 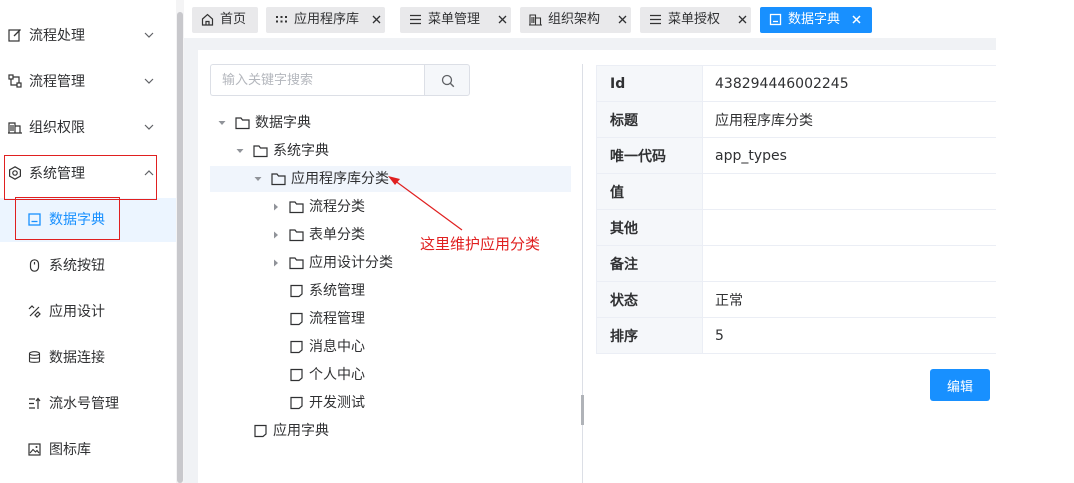 What do you see at coordinates (77, 220) in the screenshot?
I see `sidebar-item-label: 数据字典` at bounding box center [77, 220].